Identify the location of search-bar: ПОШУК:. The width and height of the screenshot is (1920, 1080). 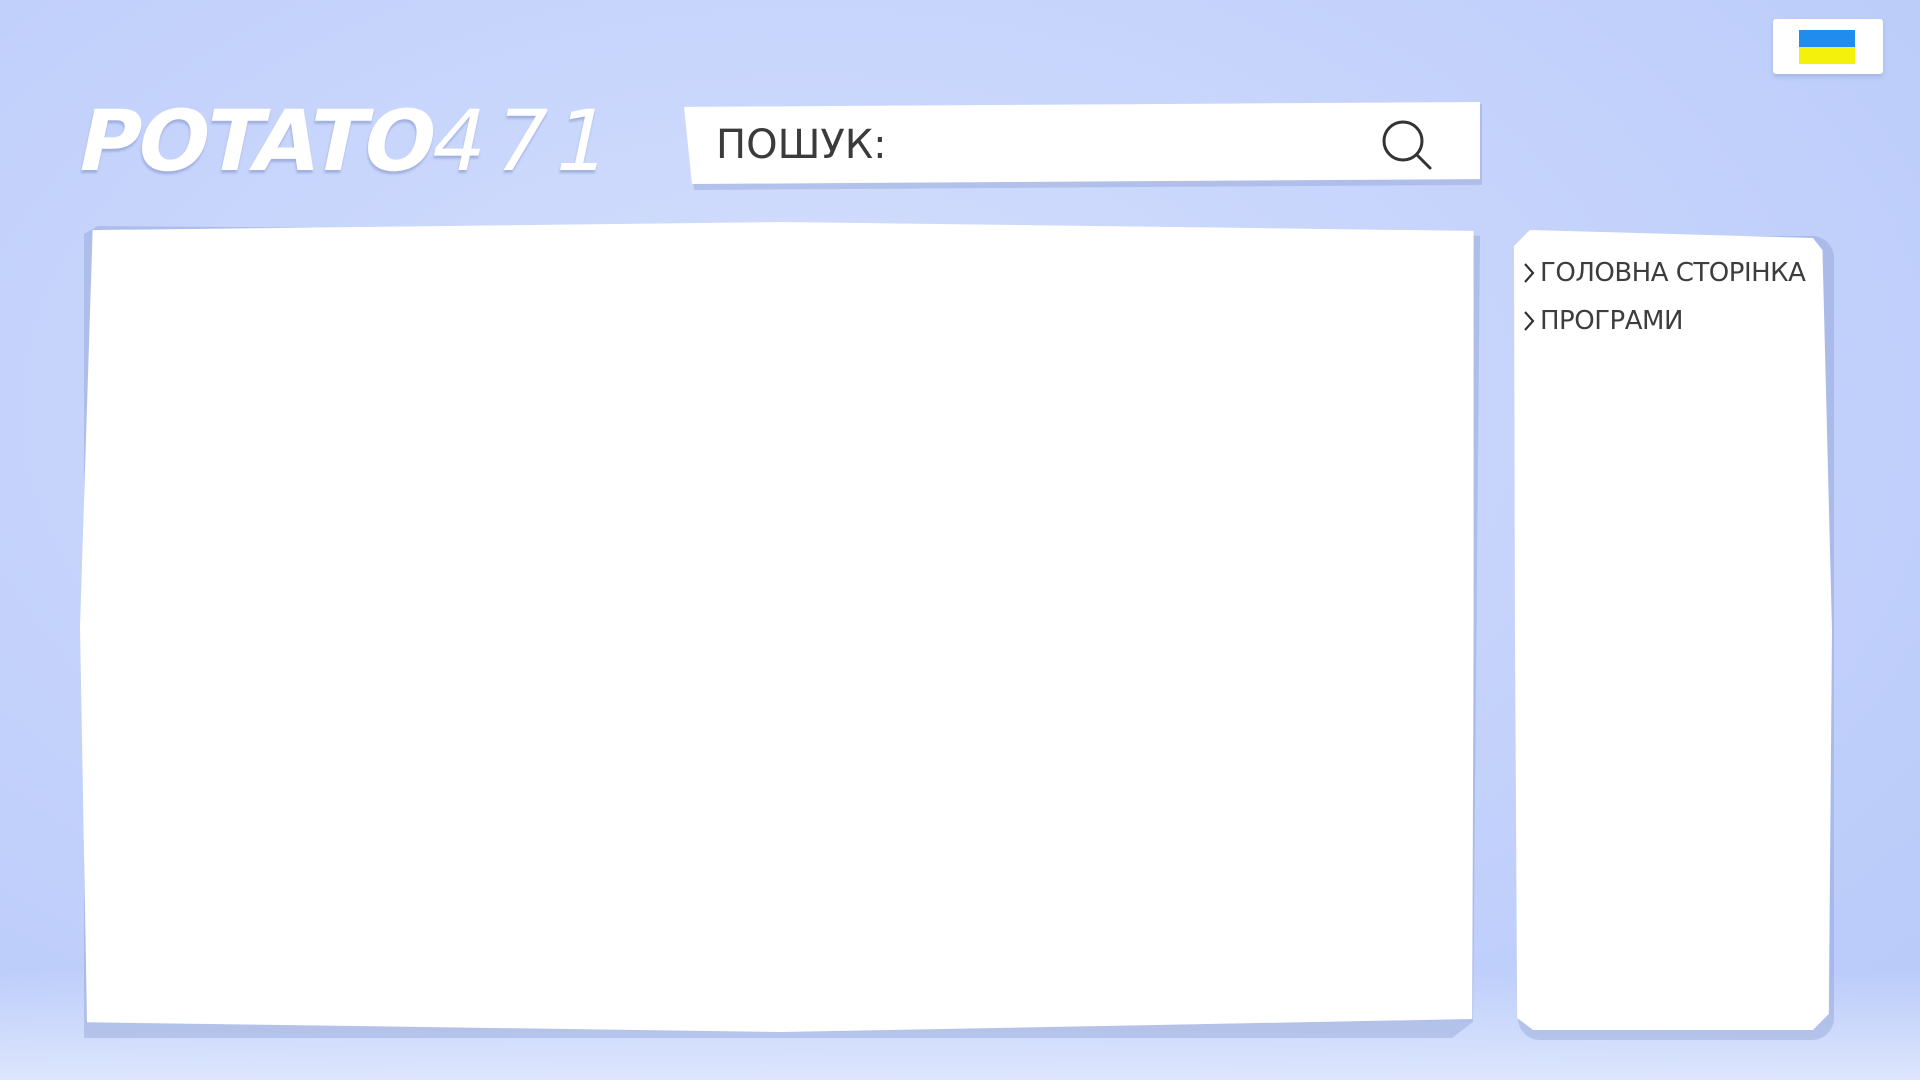
(1082, 143).